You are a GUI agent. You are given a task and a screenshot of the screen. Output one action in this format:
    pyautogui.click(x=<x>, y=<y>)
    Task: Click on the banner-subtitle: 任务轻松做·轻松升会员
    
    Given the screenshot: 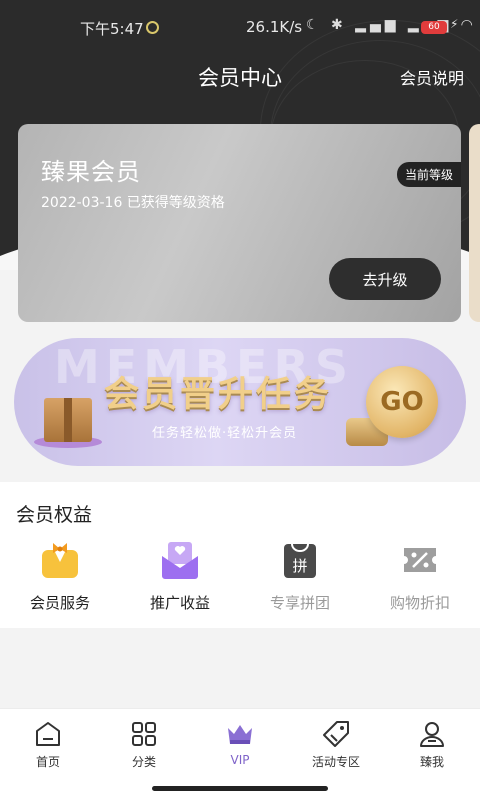 What is the action you would take?
    pyautogui.click(x=225, y=433)
    